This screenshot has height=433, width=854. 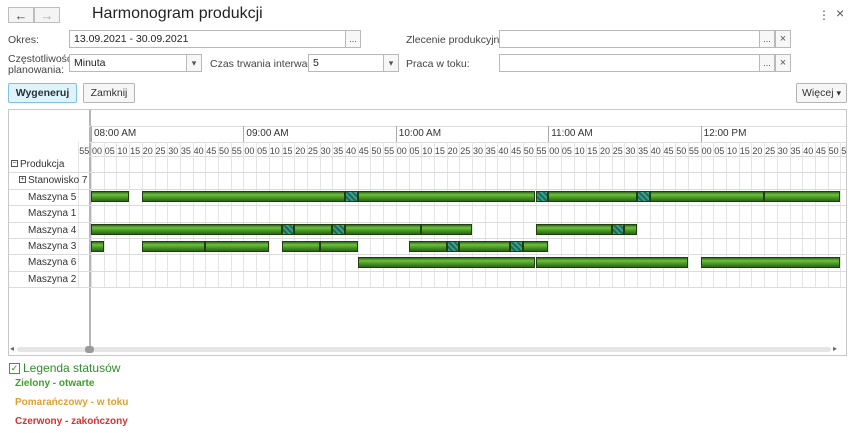 I want to click on close-icon: ×, so click(x=840, y=13).